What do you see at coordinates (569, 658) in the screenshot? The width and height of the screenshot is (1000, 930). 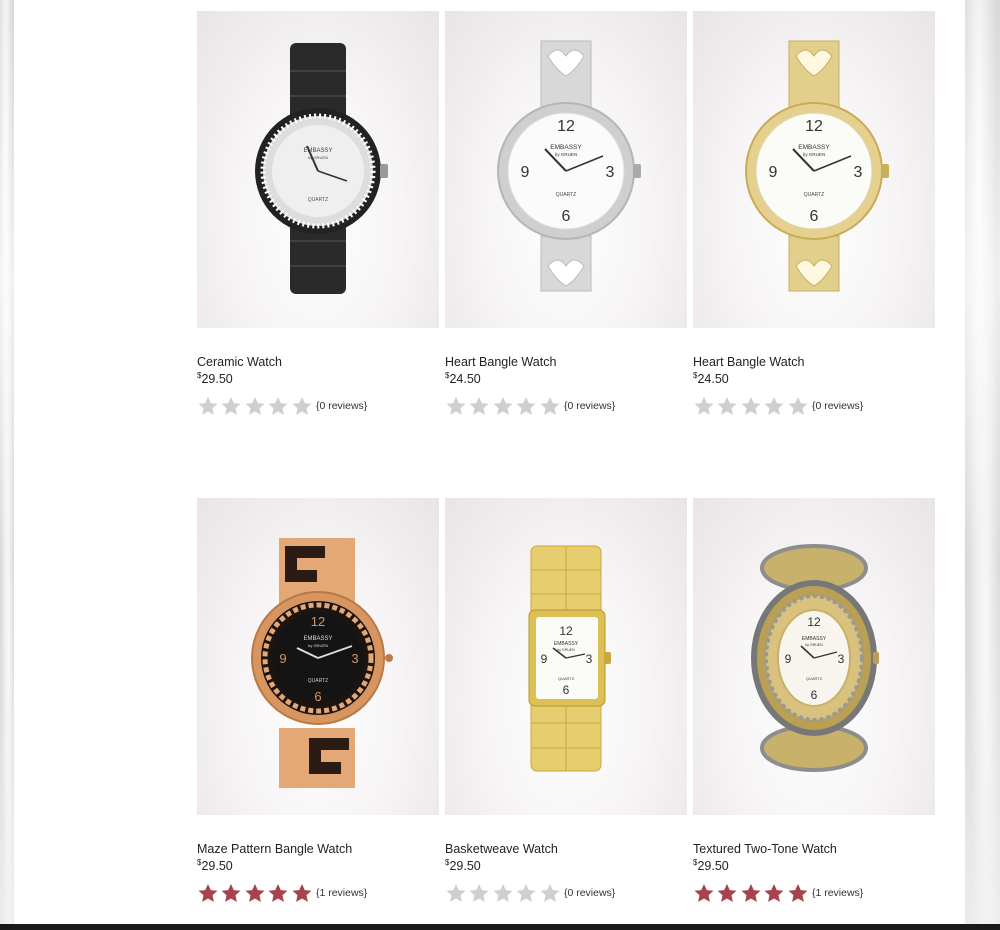 I see `basketweave-watch-icon: 12 6 9 3 EMBASSY by GRUEN QUARTZ` at bounding box center [569, 658].